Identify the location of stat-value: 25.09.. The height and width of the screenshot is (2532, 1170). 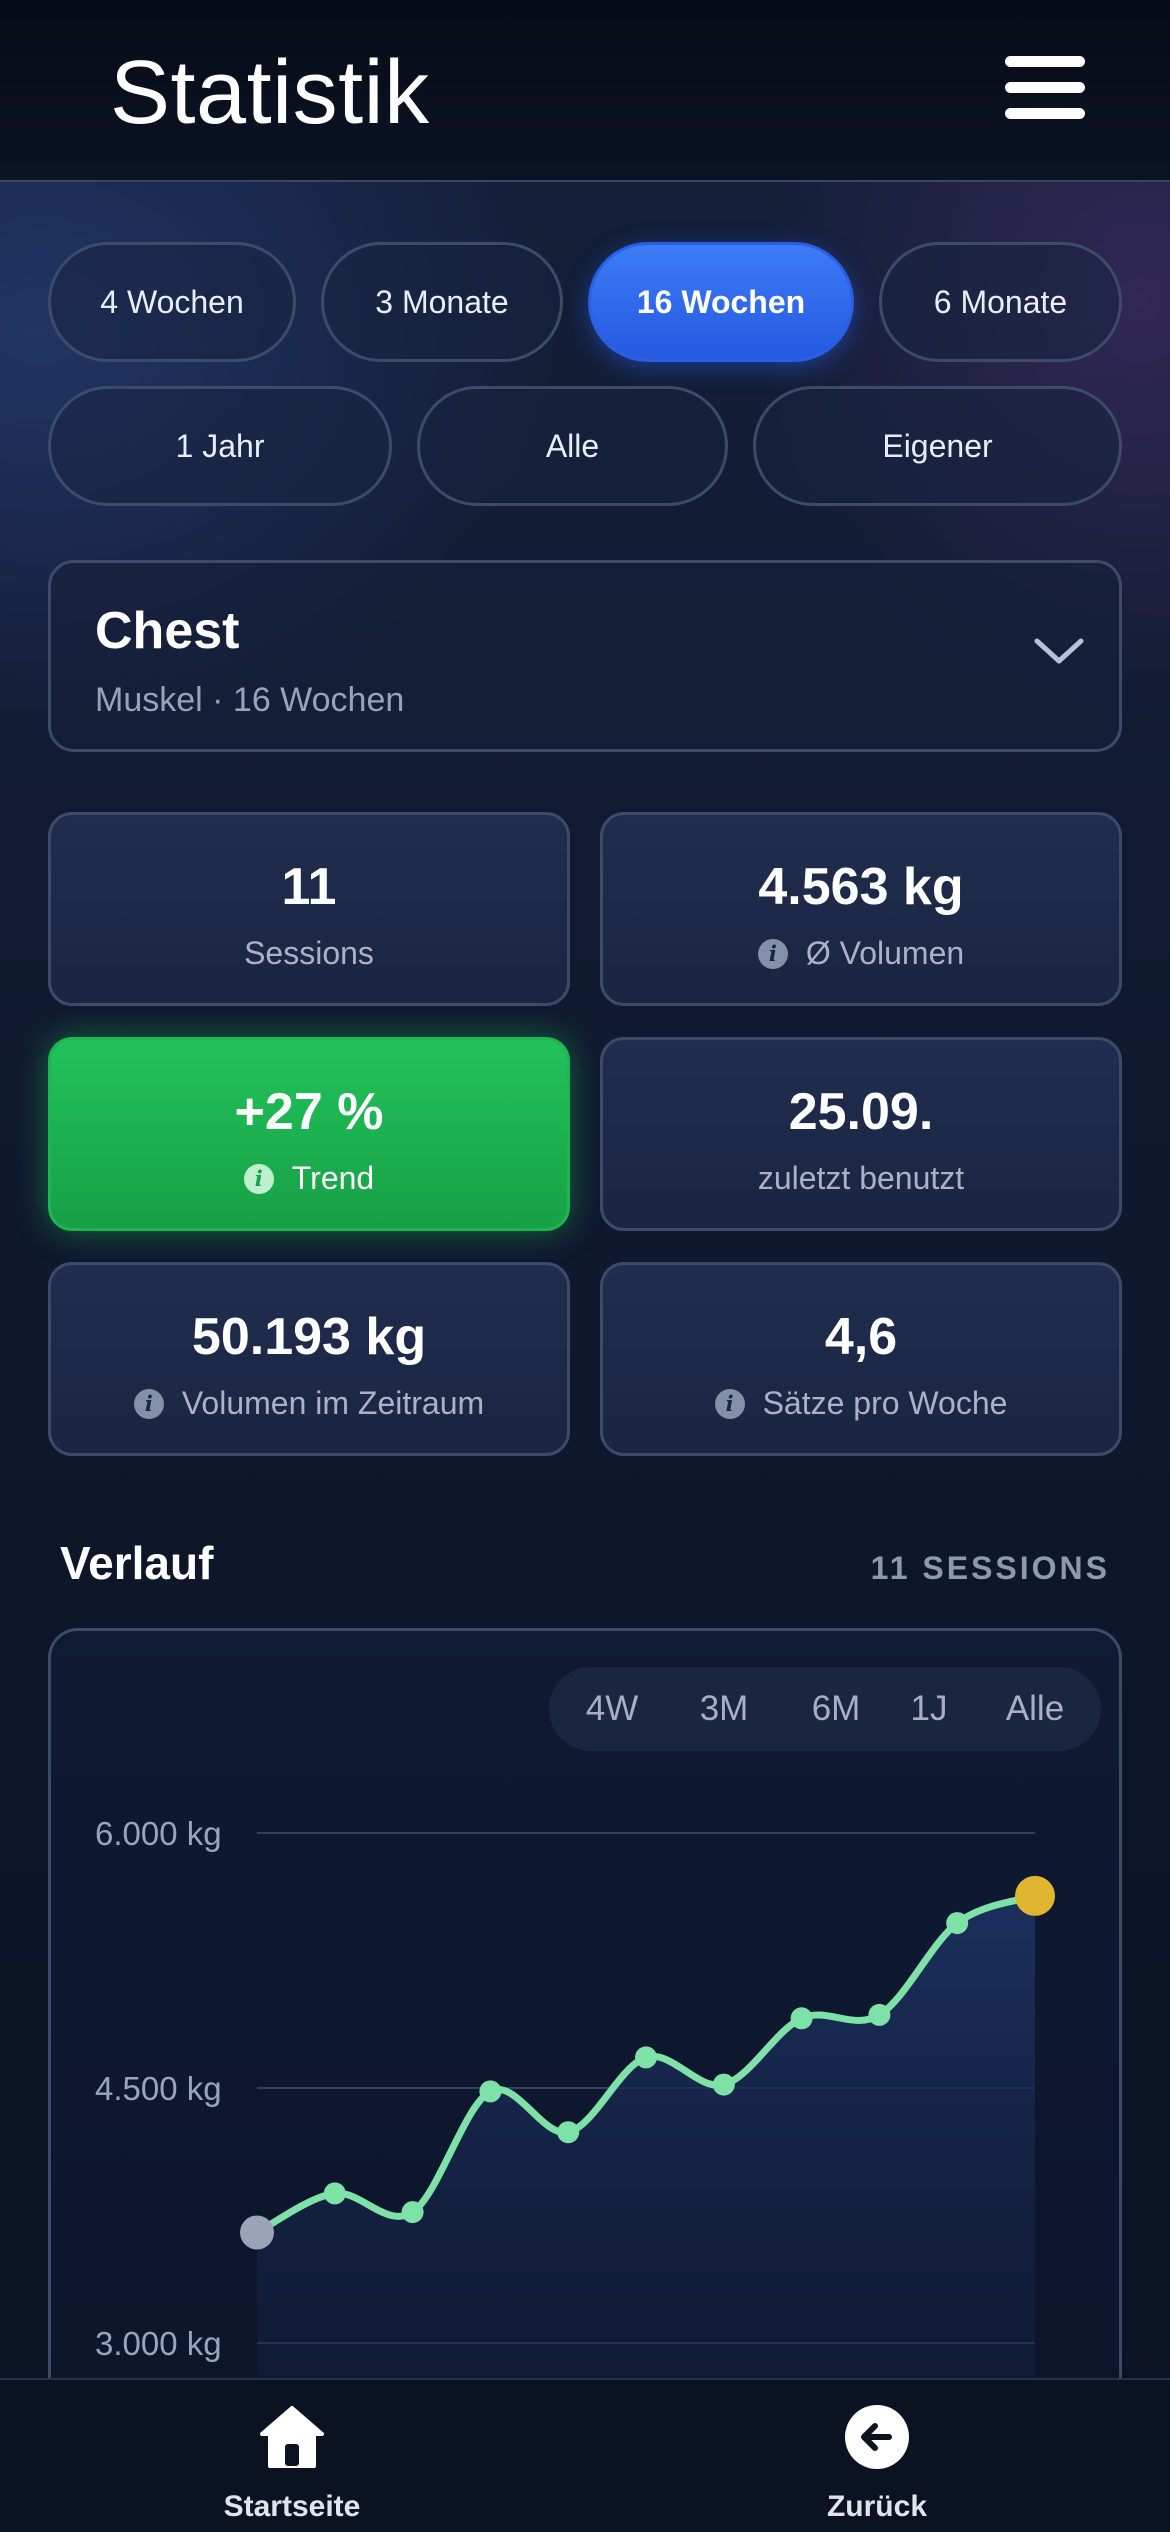
(861, 1112).